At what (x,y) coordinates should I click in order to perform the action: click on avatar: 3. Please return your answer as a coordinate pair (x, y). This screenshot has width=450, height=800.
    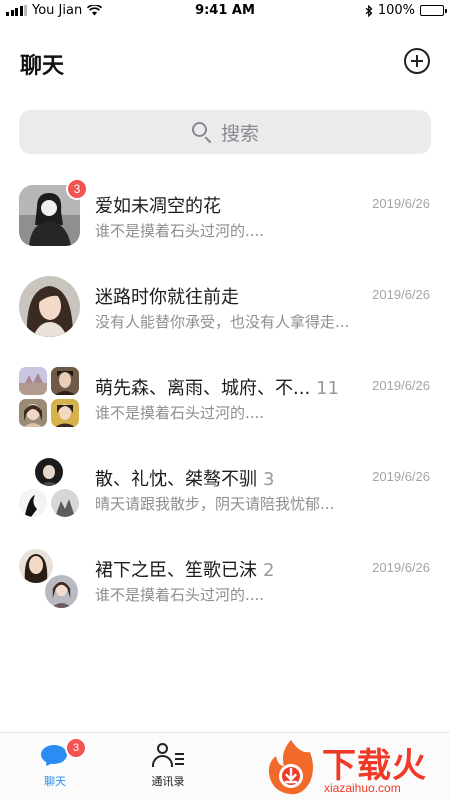
    Looking at the image, I should click on (53, 212).